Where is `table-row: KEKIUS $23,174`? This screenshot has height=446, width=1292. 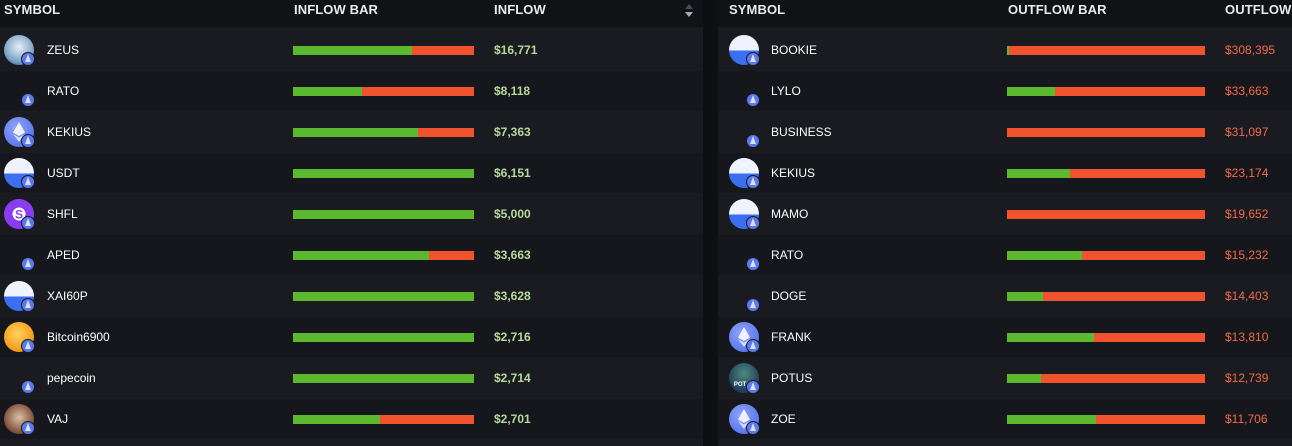
table-row: KEKIUS $23,174 is located at coordinates (1005, 173).